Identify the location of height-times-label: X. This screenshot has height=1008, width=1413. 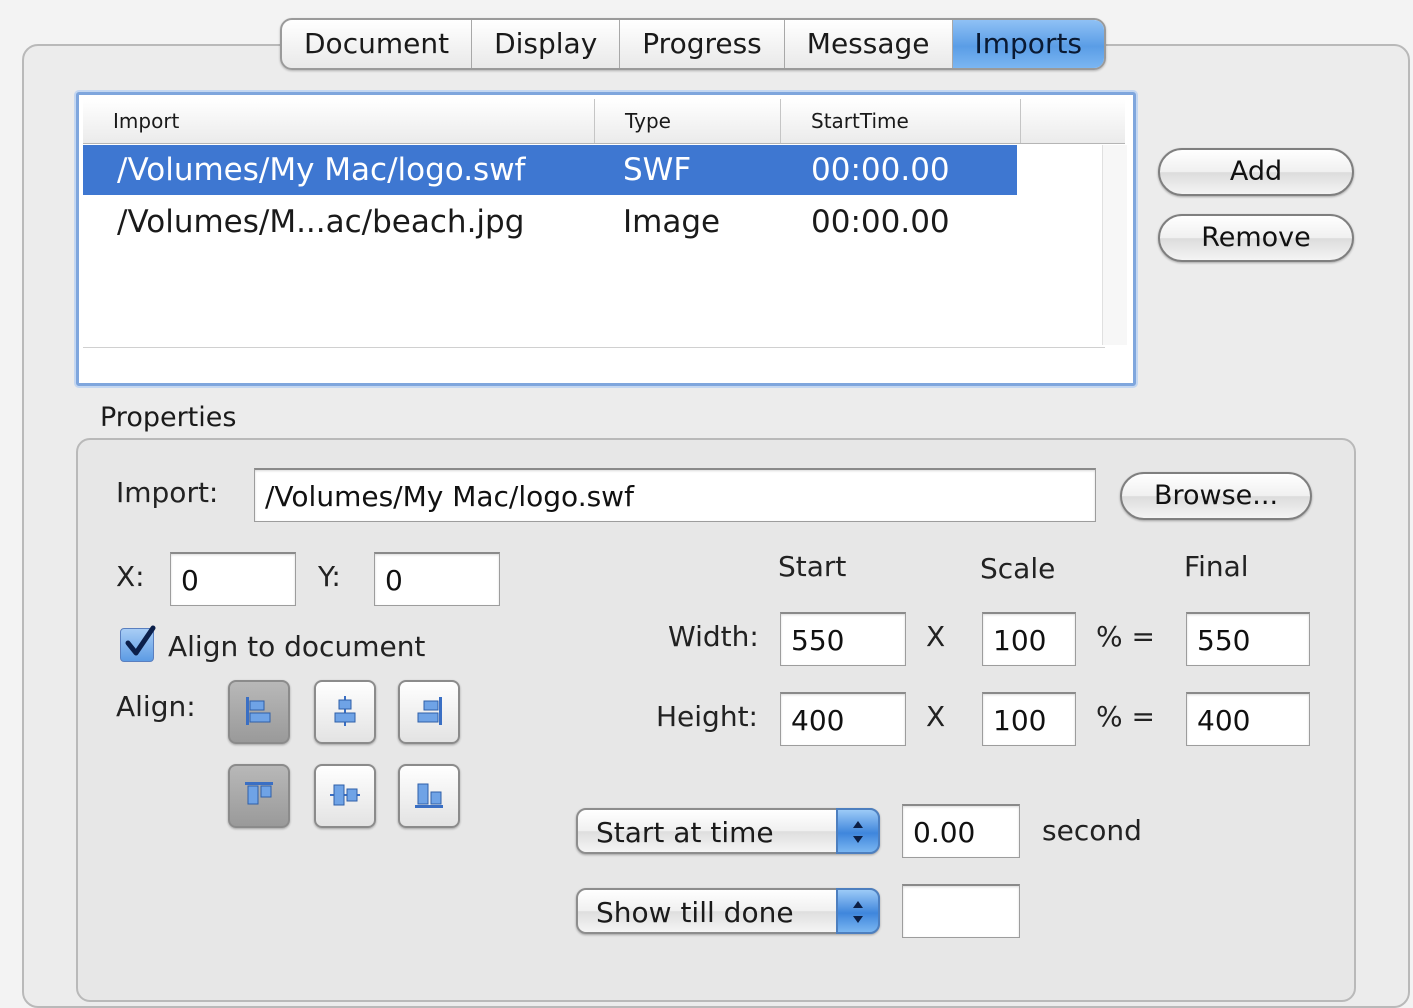
(936, 716).